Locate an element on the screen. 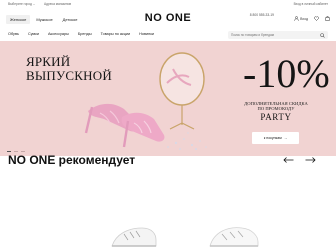 The width and height of the screenshot is (336, 252). nav-item-bags: Сумки is located at coordinates (33, 34).